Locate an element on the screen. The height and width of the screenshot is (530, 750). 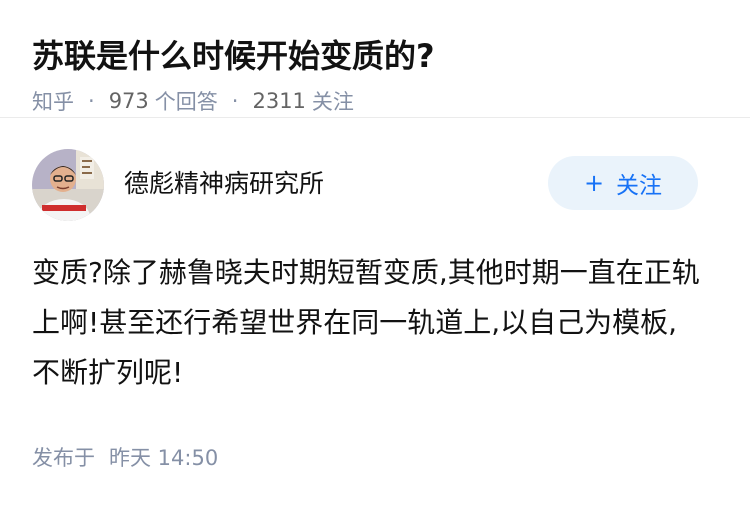
follow-count-label: 关注 is located at coordinates (332, 102).